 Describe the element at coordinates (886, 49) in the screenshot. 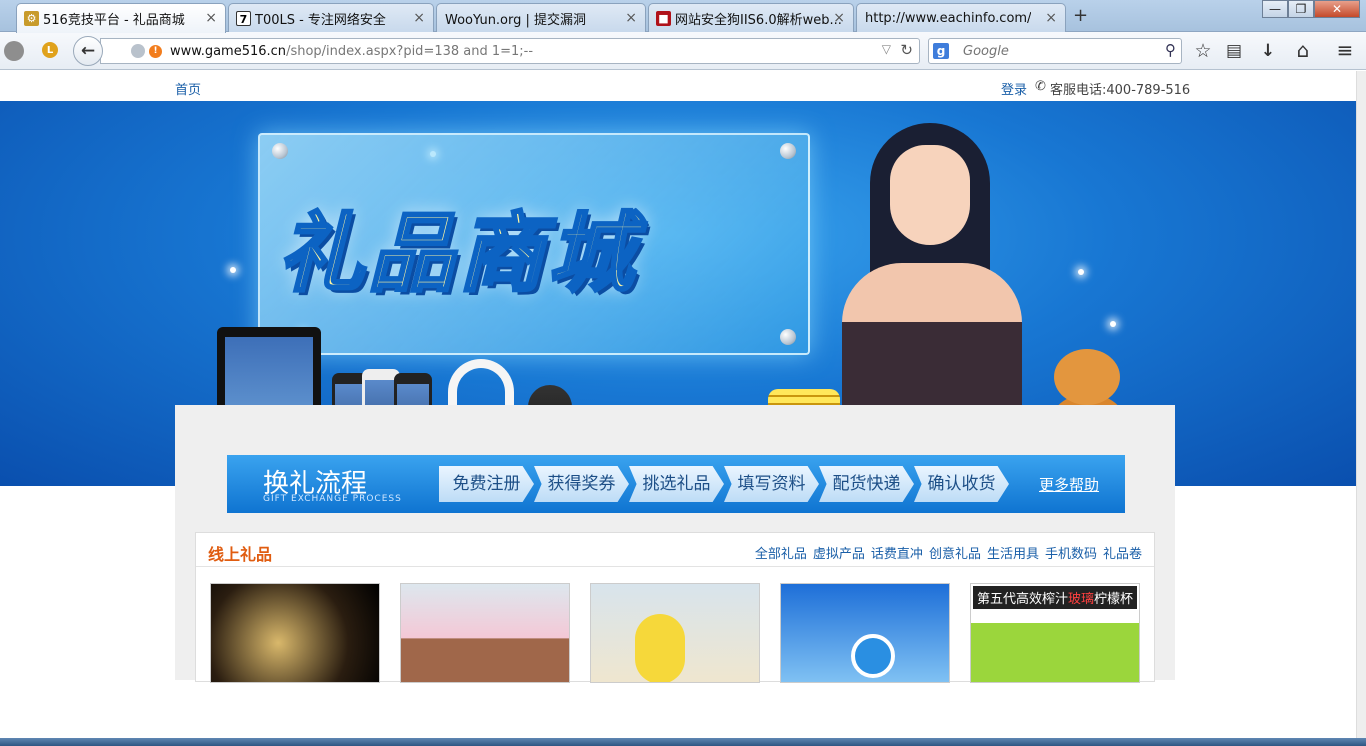

I see `dropdown-icon: ▽` at that location.